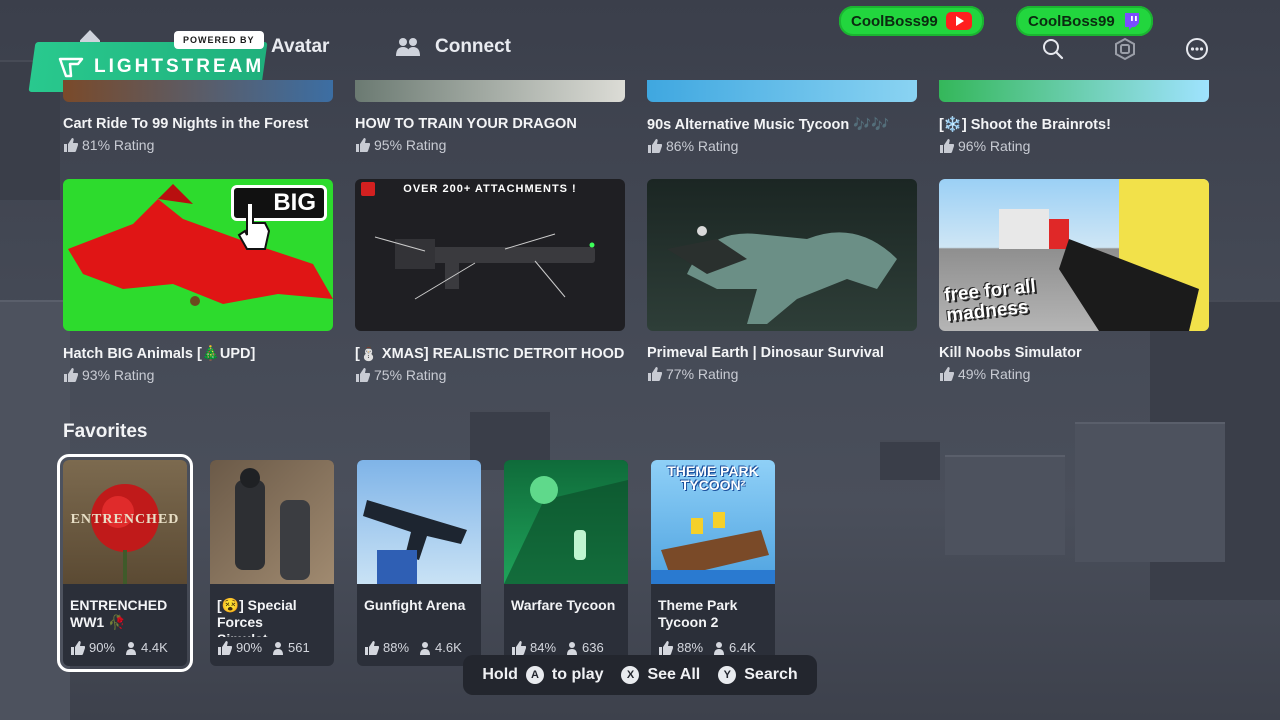  I want to click on game-title: HOW TO TRAIN YOUR DRAGON, so click(466, 124).